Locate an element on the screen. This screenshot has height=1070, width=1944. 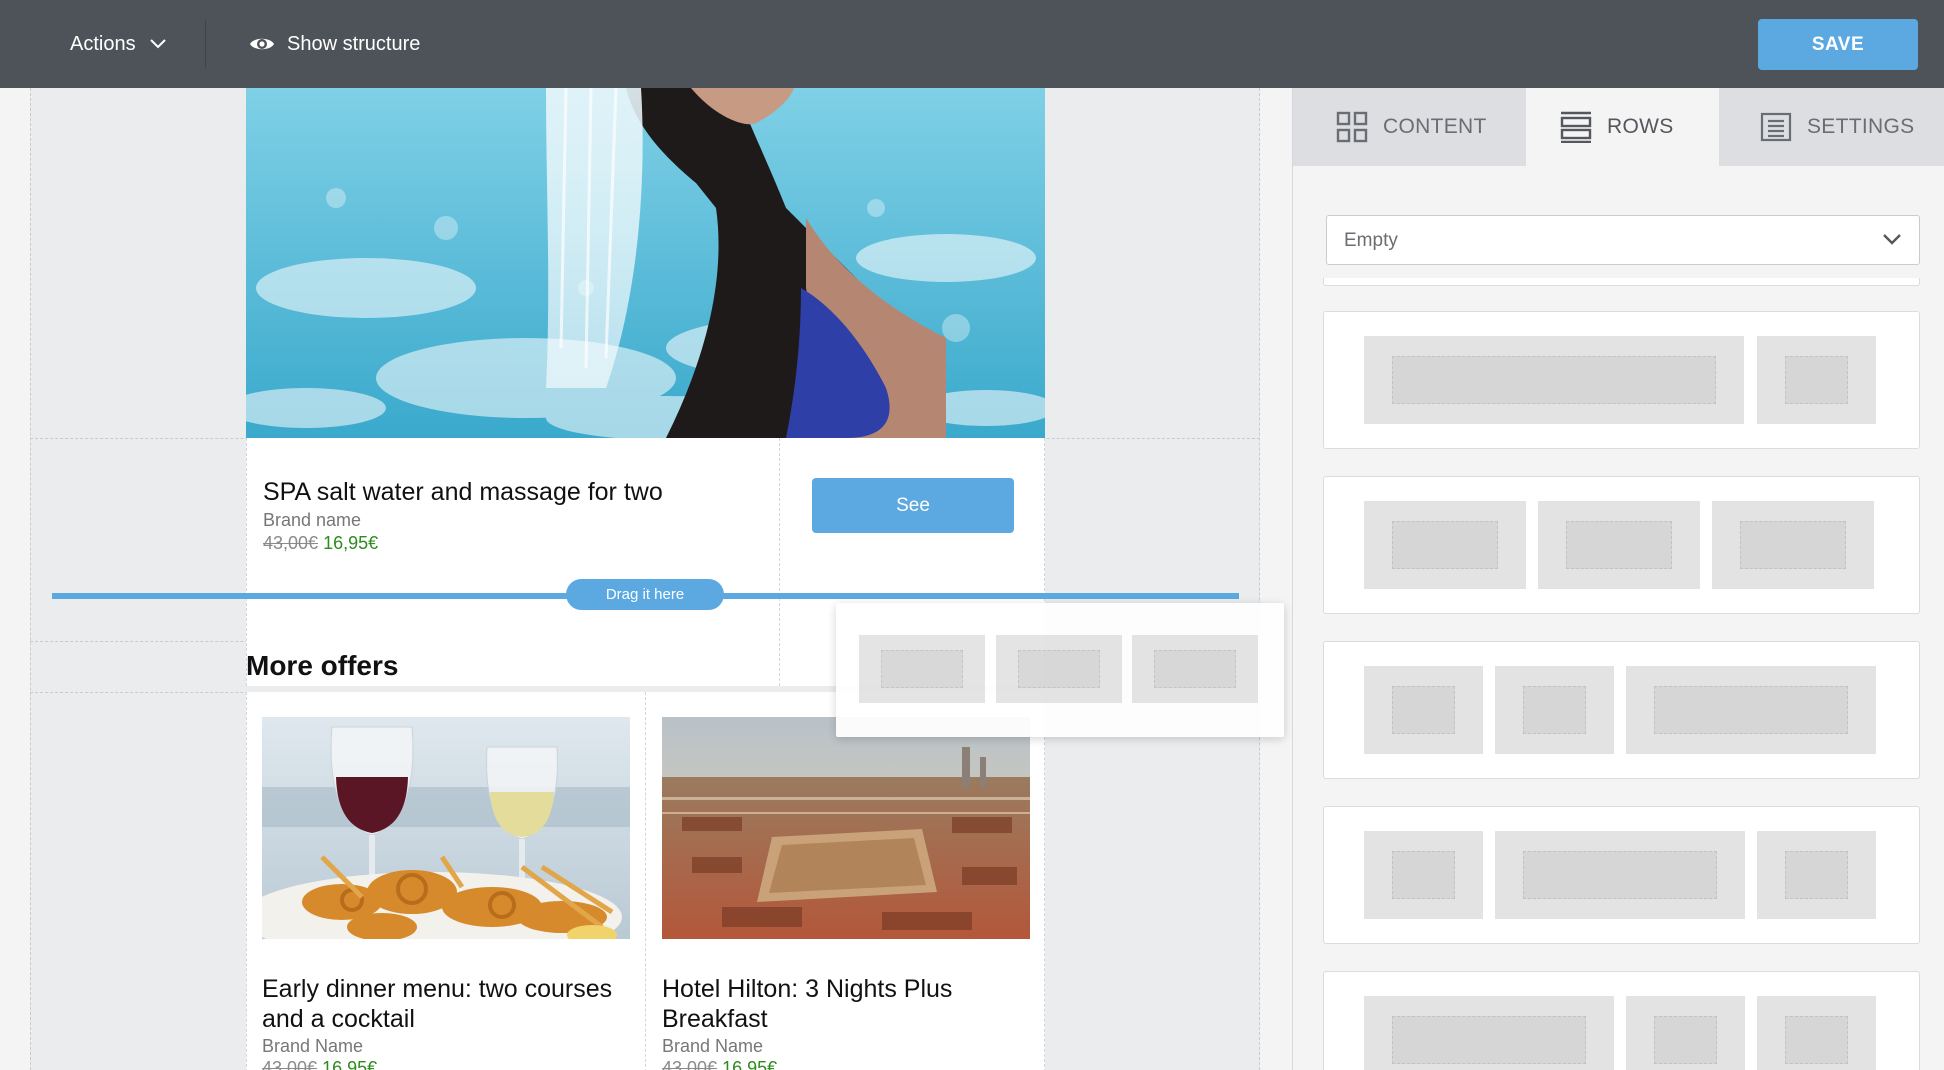
show-structure-toggle: Show structure is located at coordinates (334, 44).